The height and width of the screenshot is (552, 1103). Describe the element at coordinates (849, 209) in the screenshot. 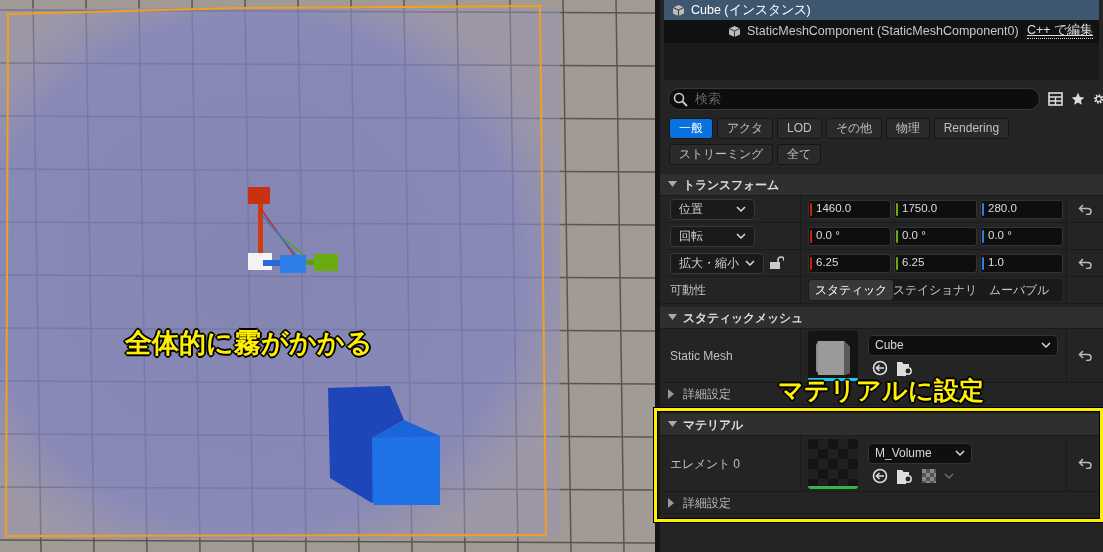

I see `number-field: 1460.0` at that location.